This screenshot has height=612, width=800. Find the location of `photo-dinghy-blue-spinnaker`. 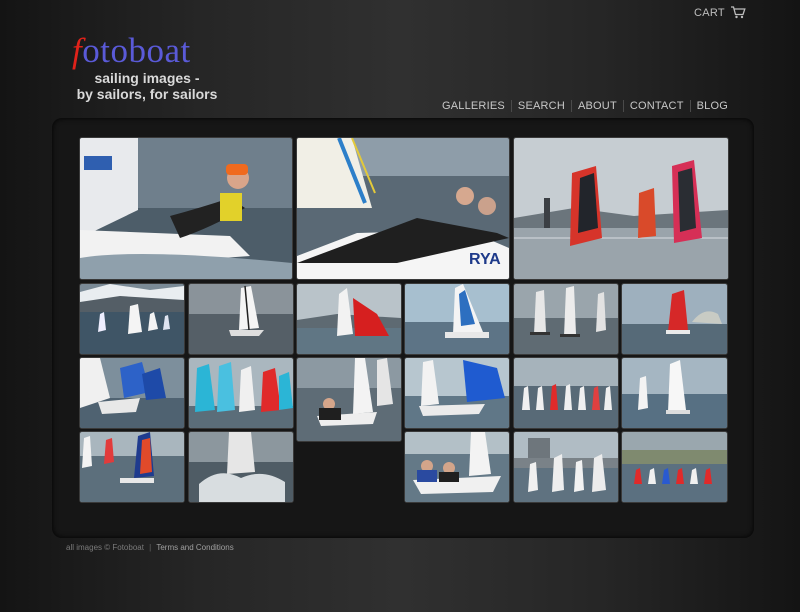

photo-dinghy-blue-spinnaker is located at coordinates (457, 393).